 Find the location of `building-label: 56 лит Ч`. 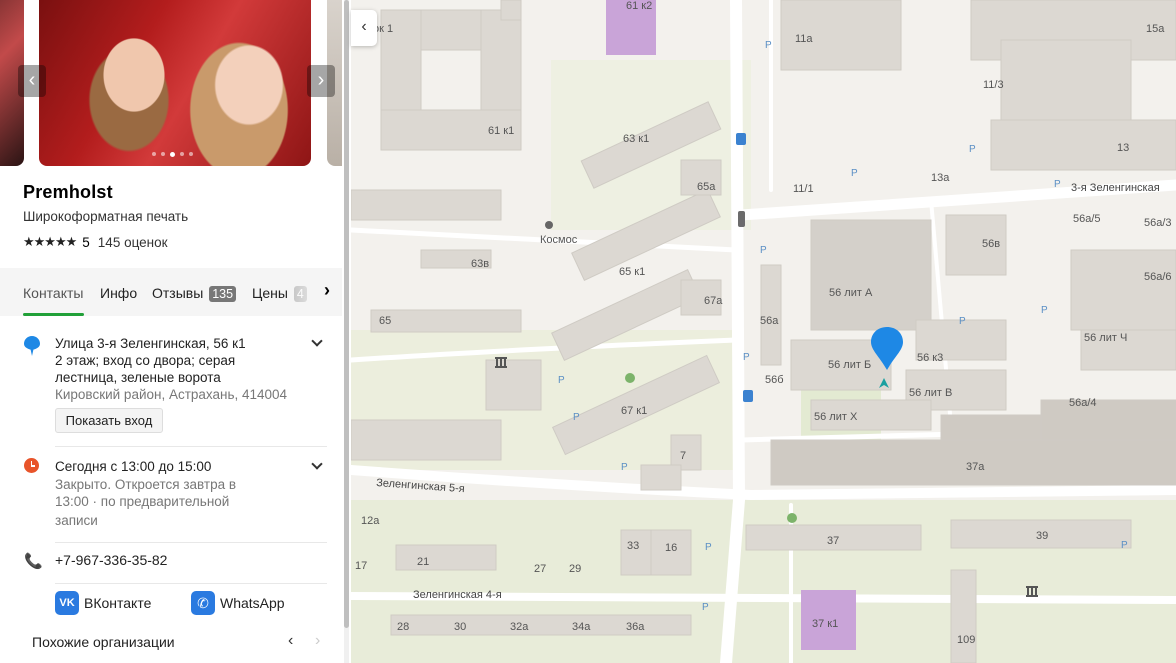

building-label: 56 лит Ч is located at coordinates (1105, 338).